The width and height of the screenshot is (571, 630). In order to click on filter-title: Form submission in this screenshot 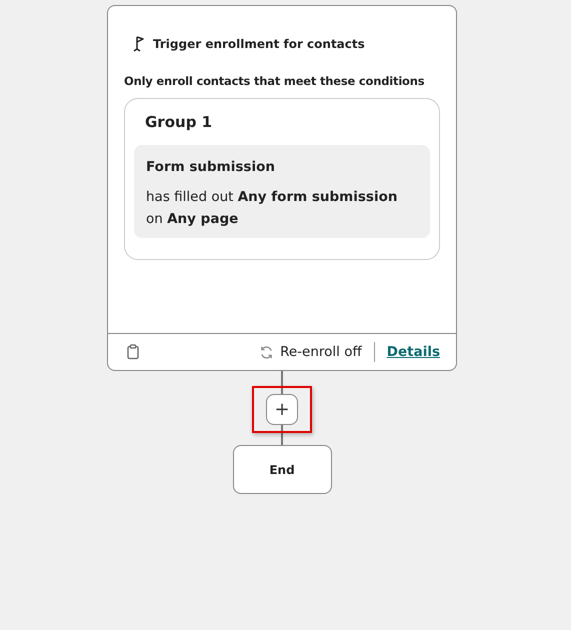, I will do `click(211, 167)`.